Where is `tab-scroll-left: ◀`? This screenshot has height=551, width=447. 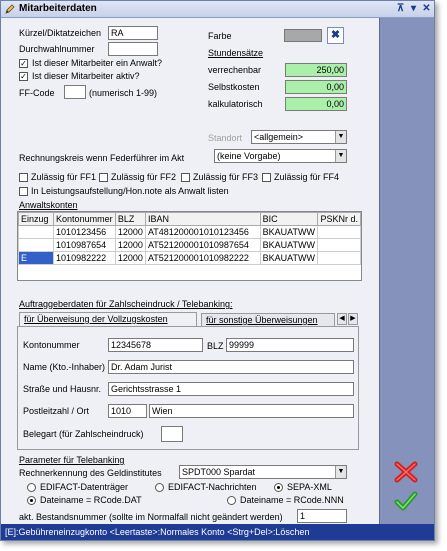 tab-scroll-left: ◀ is located at coordinates (342, 319).